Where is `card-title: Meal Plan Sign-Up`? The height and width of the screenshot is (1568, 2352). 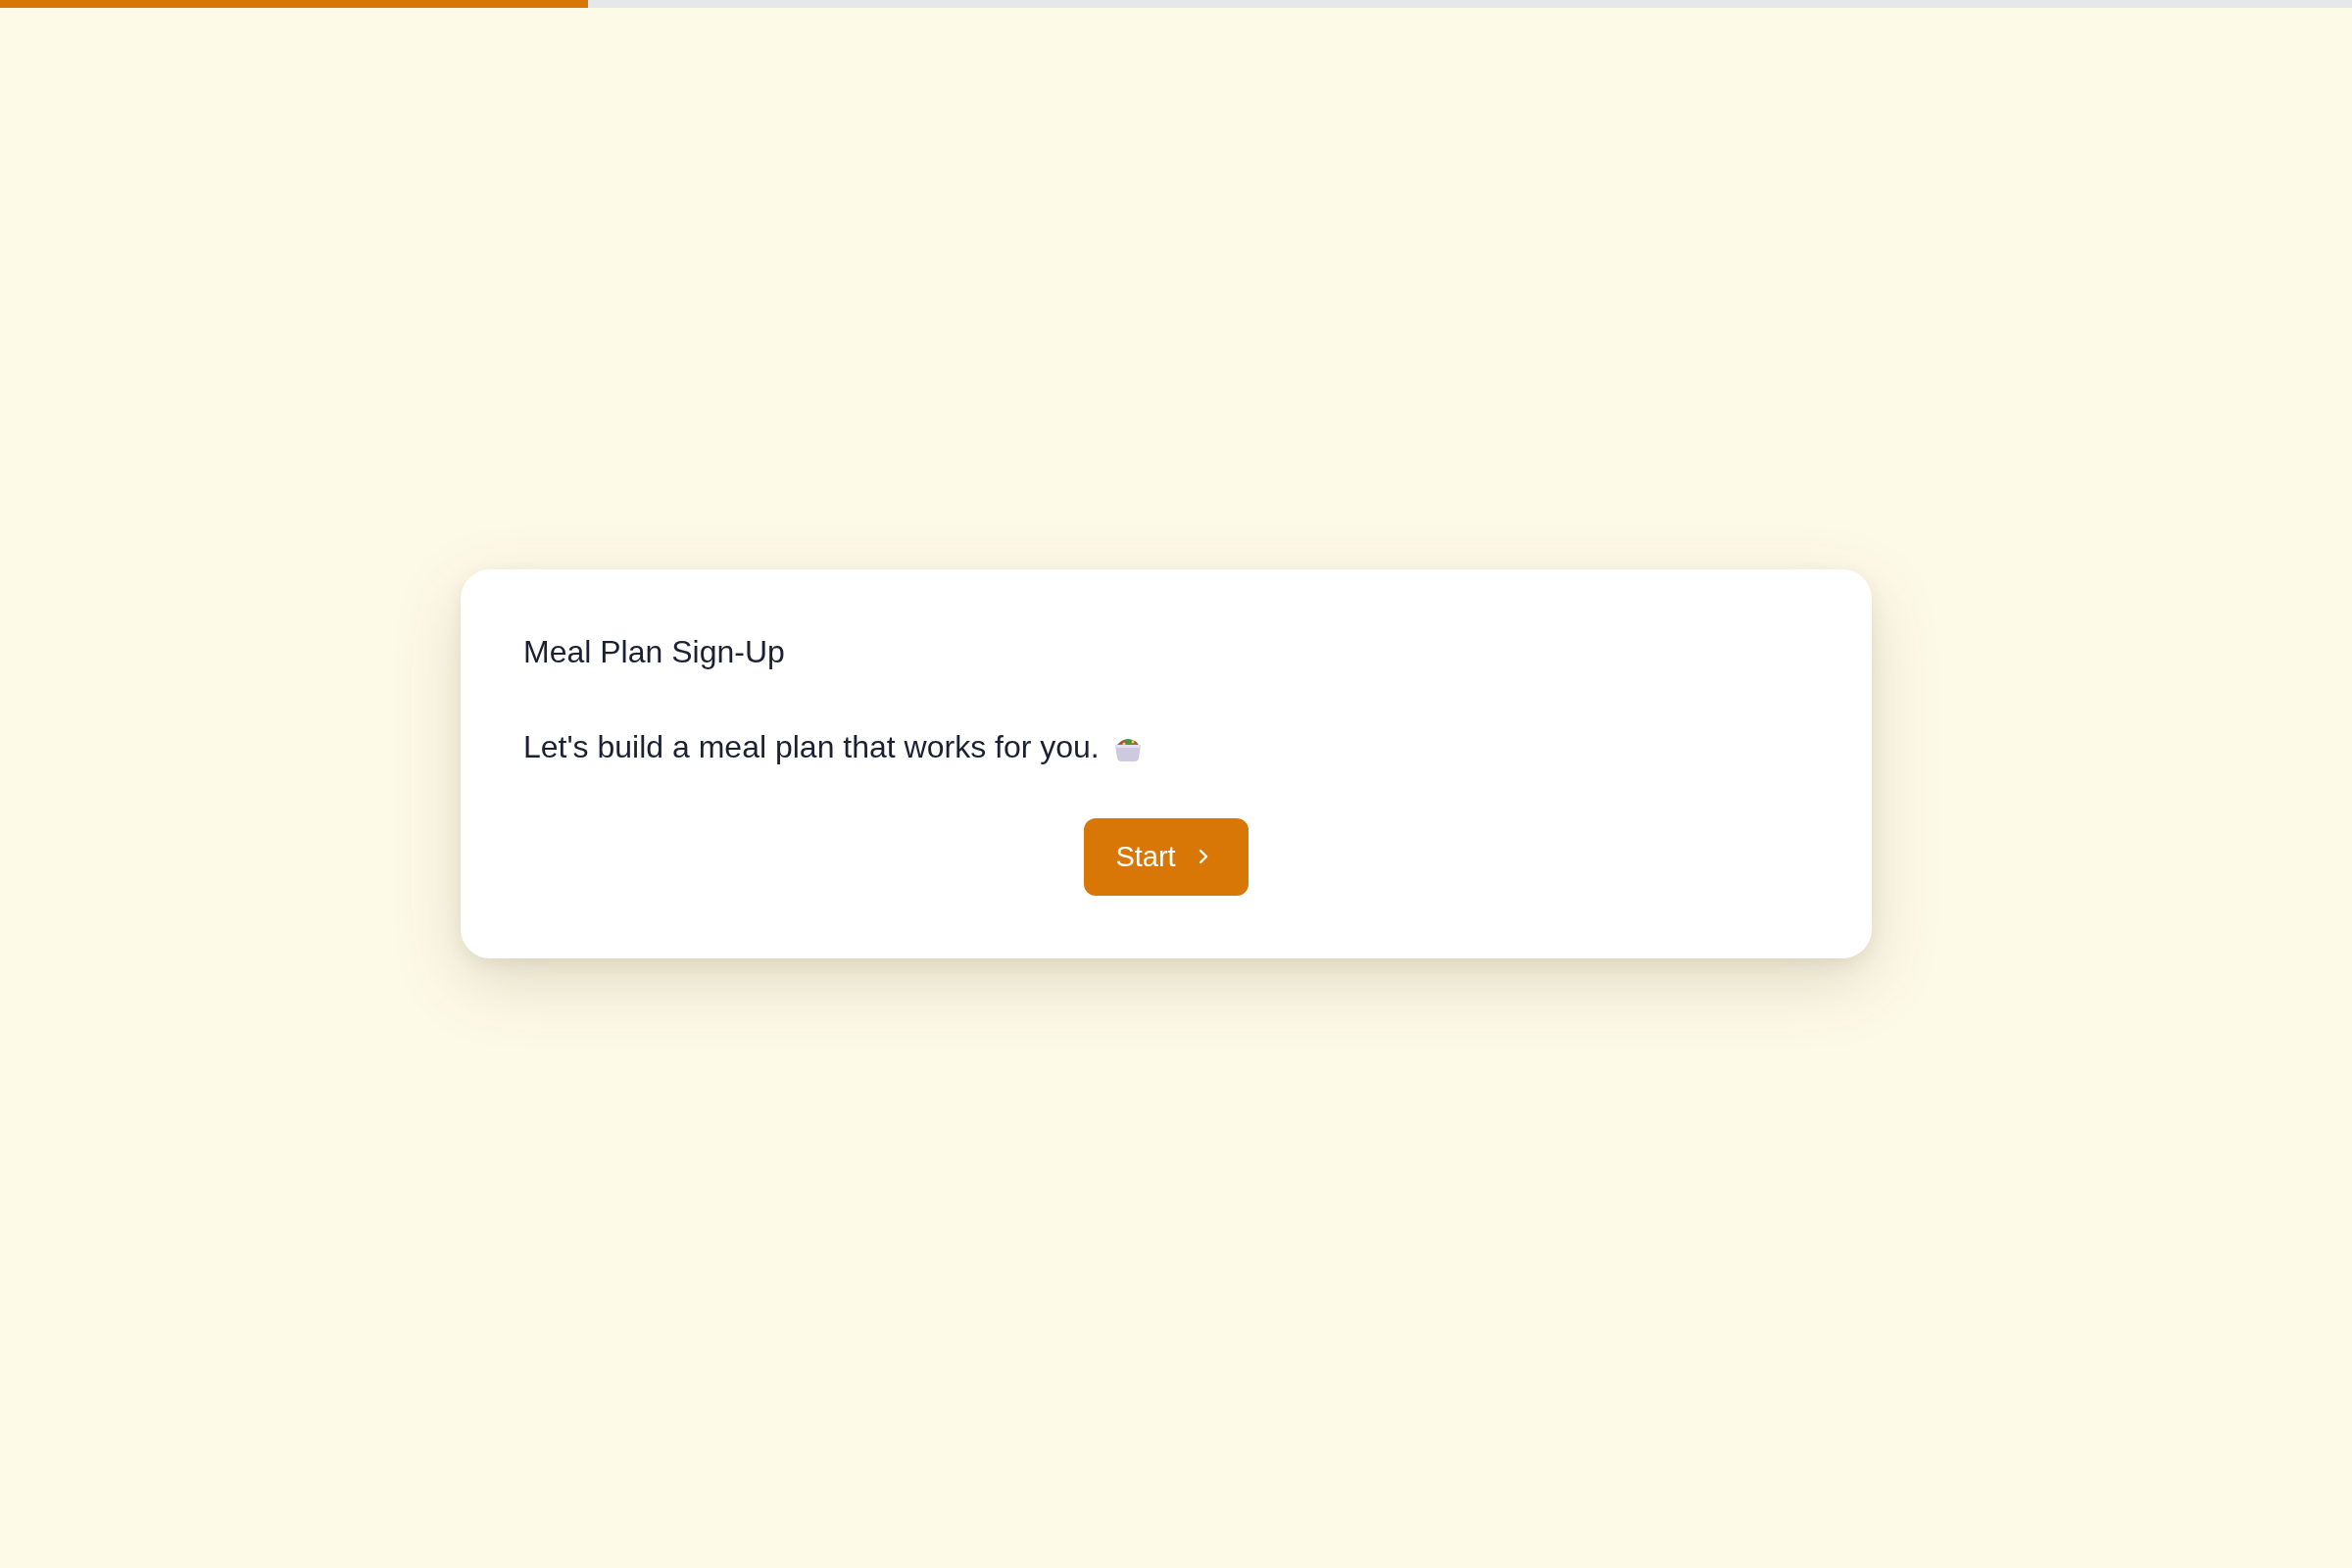
card-title: Meal Plan Sign-Up is located at coordinates (654, 651).